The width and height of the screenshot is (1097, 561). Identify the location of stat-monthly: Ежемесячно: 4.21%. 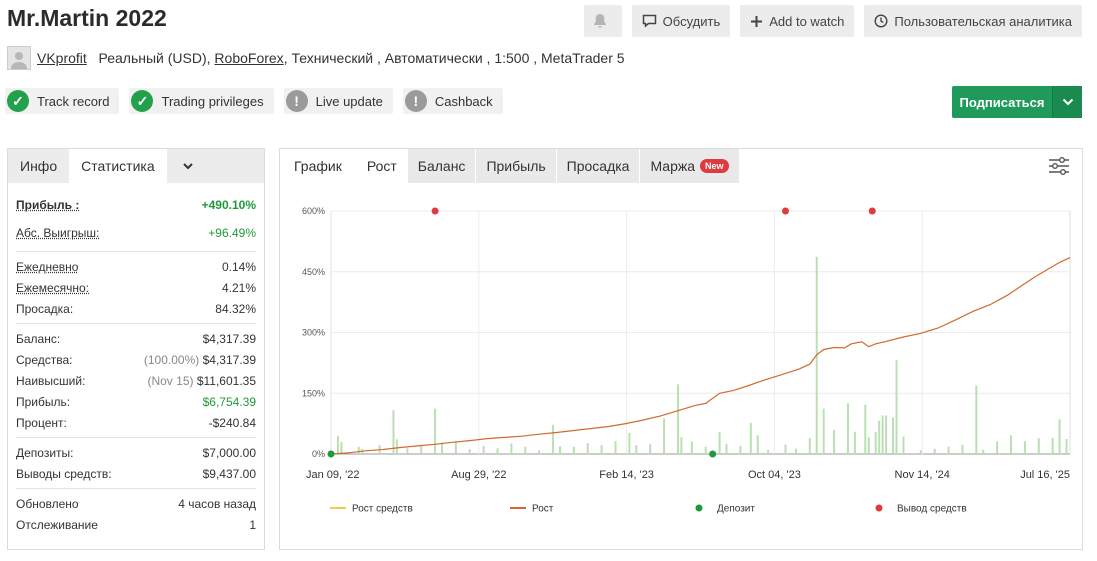
(136, 287).